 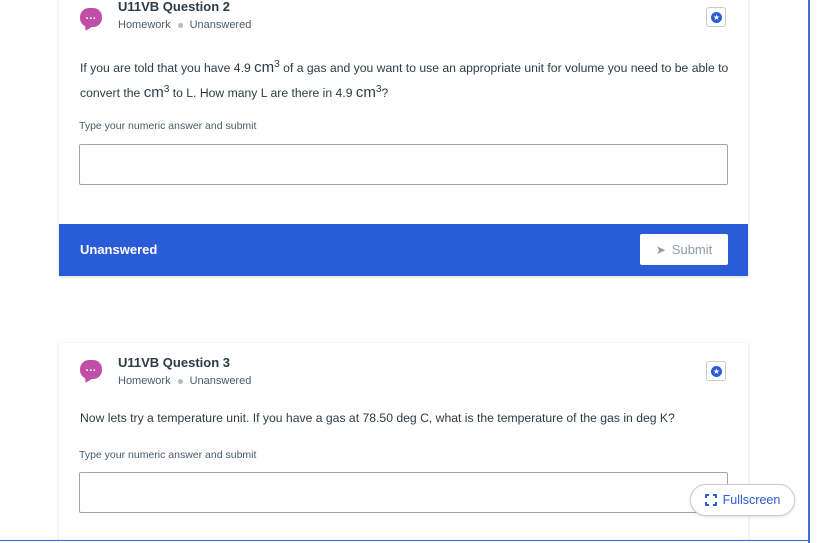 What do you see at coordinates (405, 540) in the screenshot?
I see `frame-border-bottom` at bounding box center [405, 540].